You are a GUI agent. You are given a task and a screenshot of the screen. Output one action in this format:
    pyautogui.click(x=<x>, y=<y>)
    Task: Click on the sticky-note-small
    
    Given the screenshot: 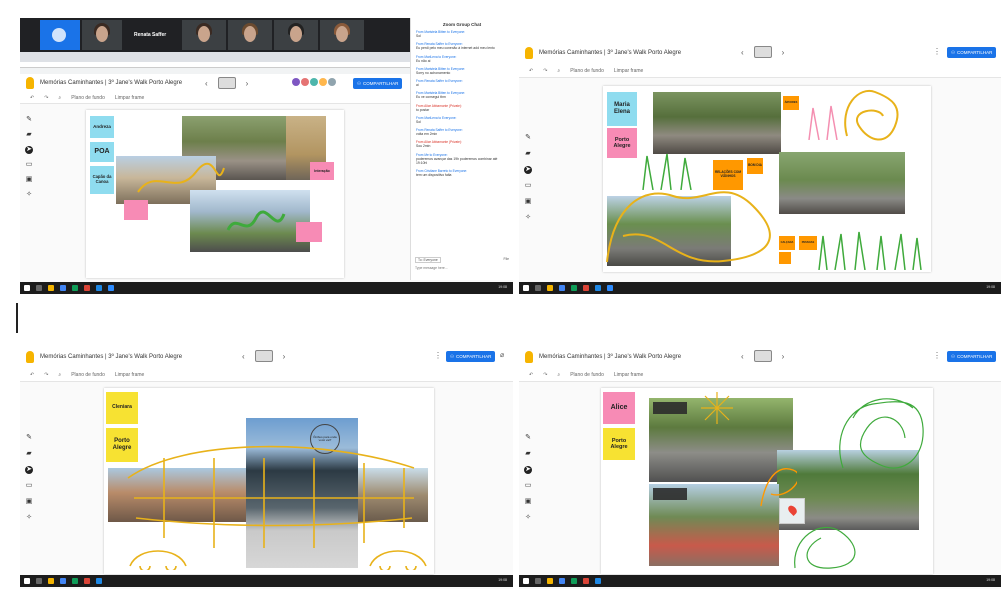 What is the action you would take?
    pyautogui.click(x=785, y=258)
    